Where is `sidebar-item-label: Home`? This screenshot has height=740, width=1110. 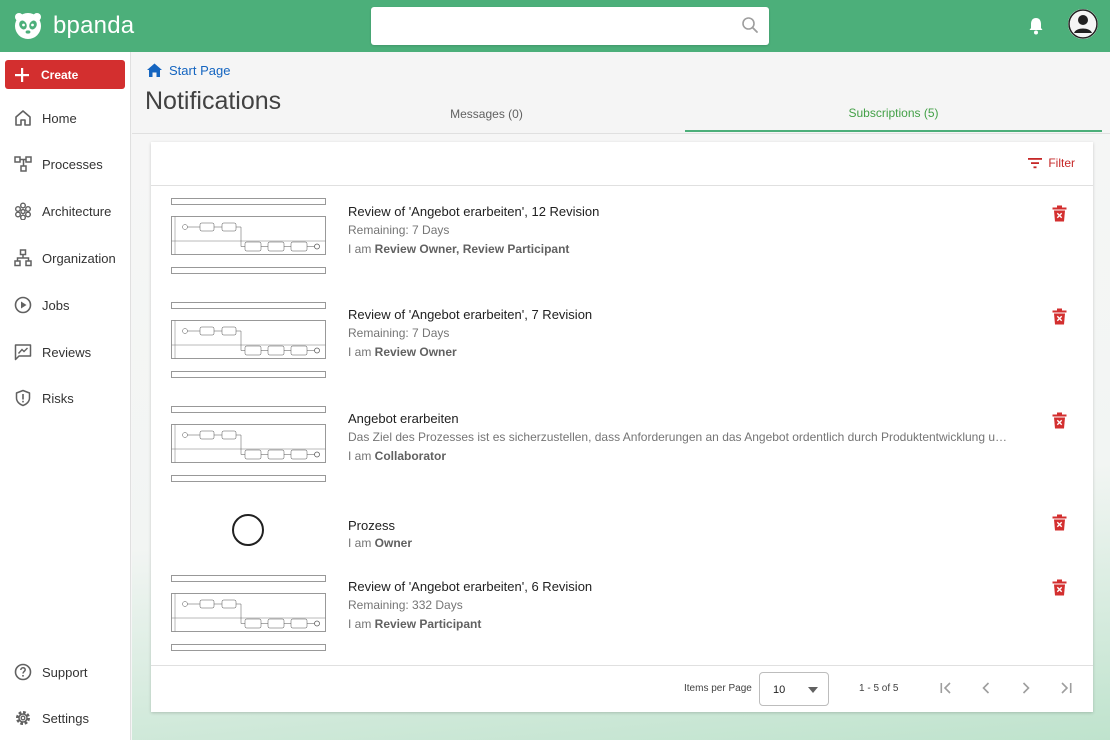
sidebar-item-label: Home is located at coordinates (59, 118).